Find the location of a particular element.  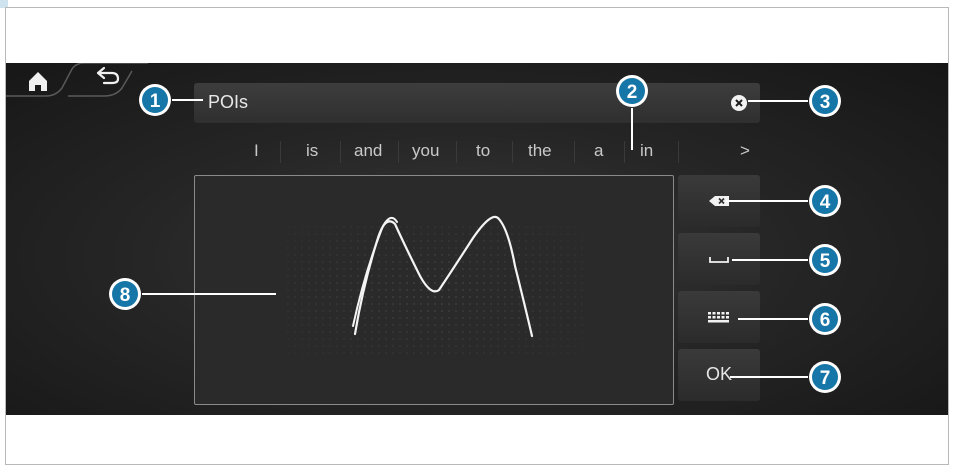

svg-text: 8 is located at coordinates (125, 295).